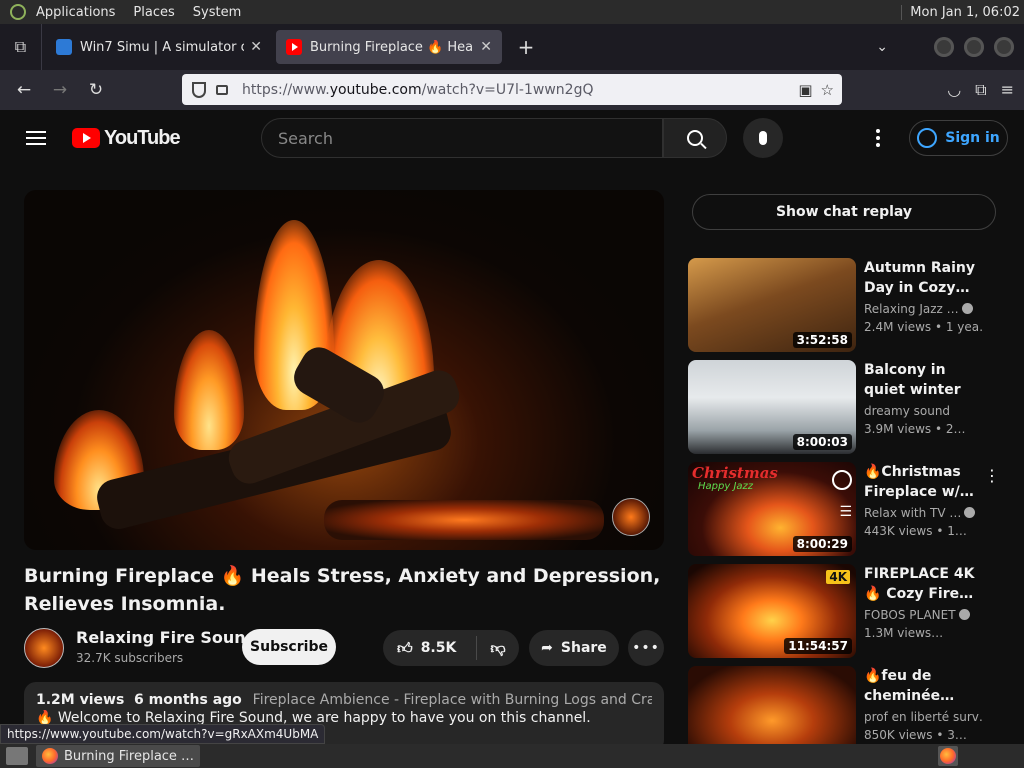  What do you see at coordinates (18, 12) in the screenshot?
I see `distro-logo-icon` at bounding box center [18, 12].